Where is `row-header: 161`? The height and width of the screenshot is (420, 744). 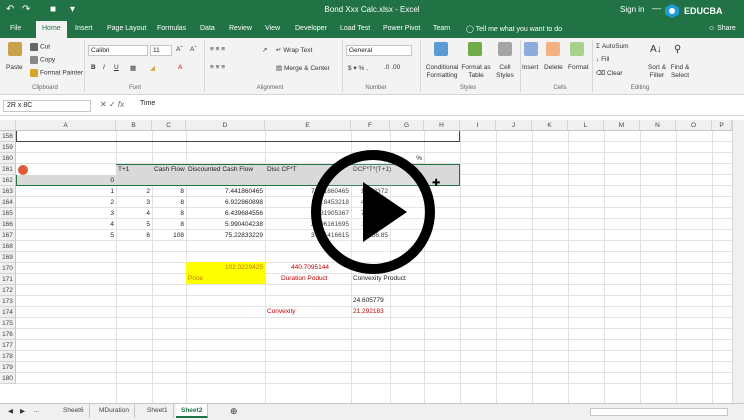
row-header: 161 is located at coordinates (8, 169).